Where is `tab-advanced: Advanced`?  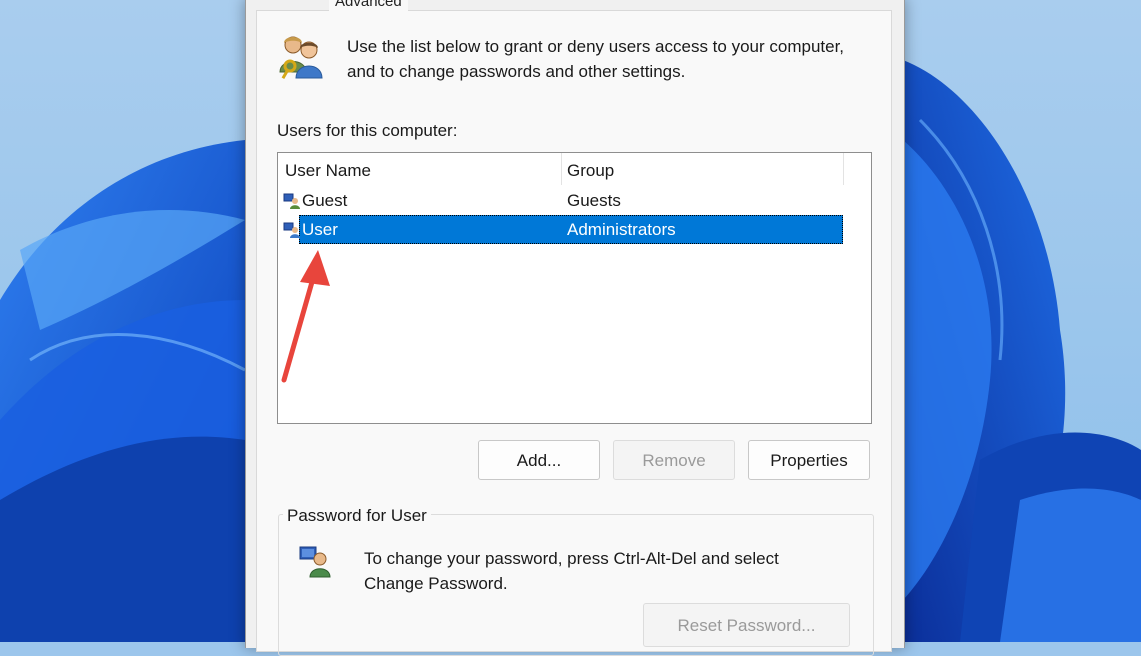 tab-advanced: Advanced is located at coordinates (368, 5).